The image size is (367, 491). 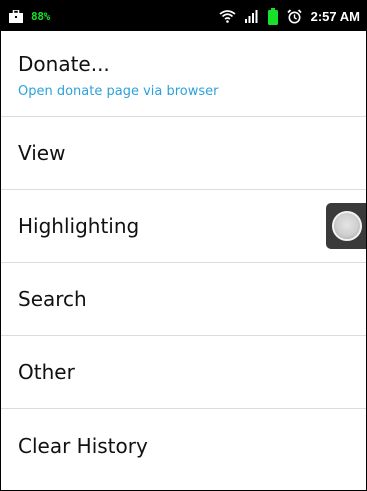 I want to click on scroll-knob-icon, so click(x=347, y=226).